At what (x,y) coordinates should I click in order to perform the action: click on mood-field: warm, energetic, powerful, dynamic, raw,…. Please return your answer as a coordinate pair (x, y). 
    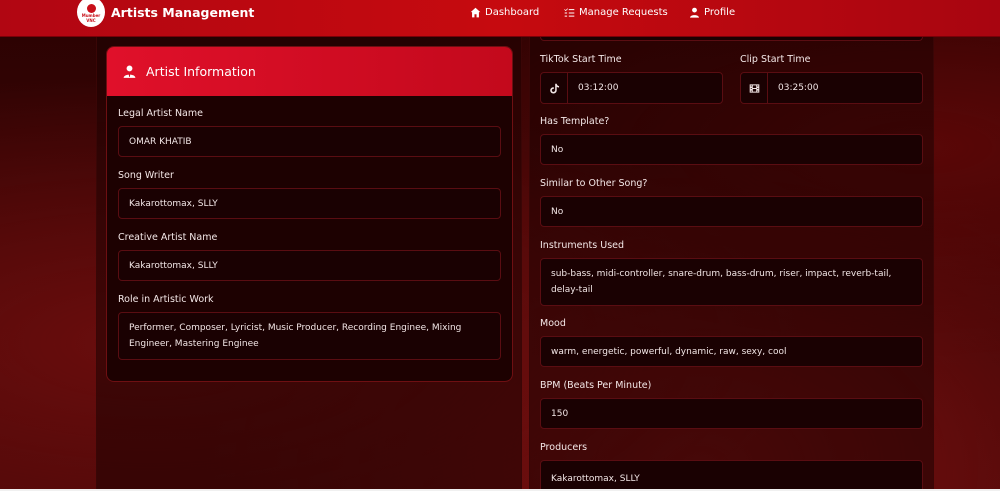
    Looking at the image, I should click on (731, 351).